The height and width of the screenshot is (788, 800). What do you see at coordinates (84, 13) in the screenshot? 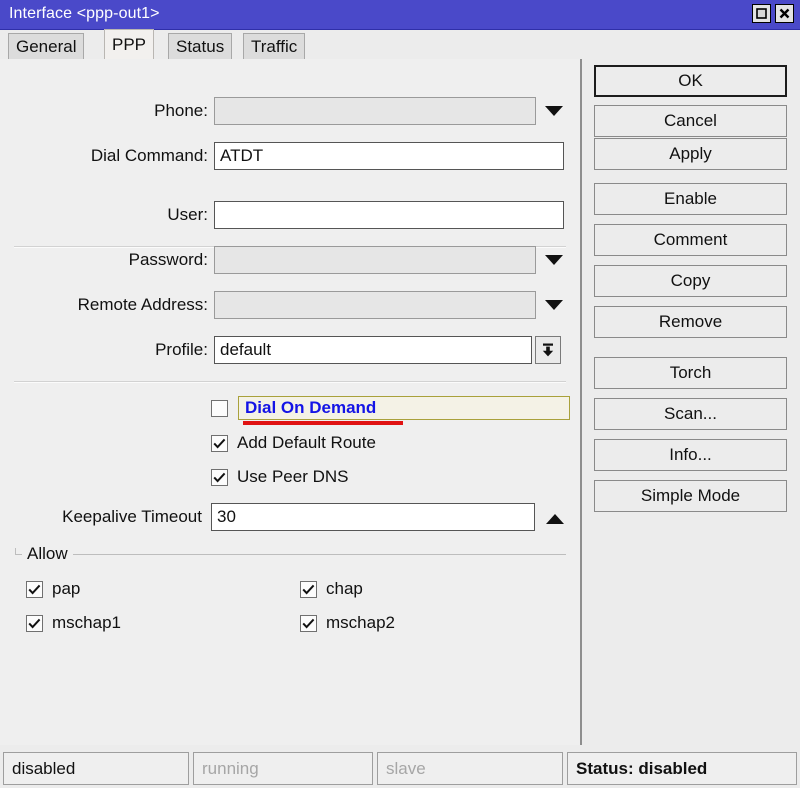
I see `window-title: Interface <ppp-out1>` at bounding box center [84, 13].